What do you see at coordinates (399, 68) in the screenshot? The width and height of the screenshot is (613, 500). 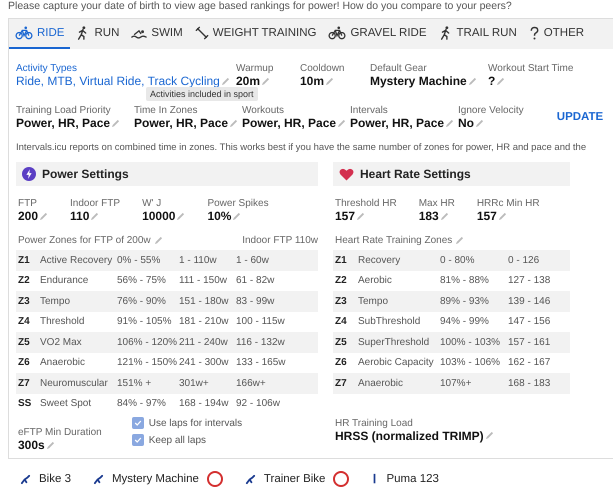 I see `field-label: Default Gear` at bounding box center [399, 68].